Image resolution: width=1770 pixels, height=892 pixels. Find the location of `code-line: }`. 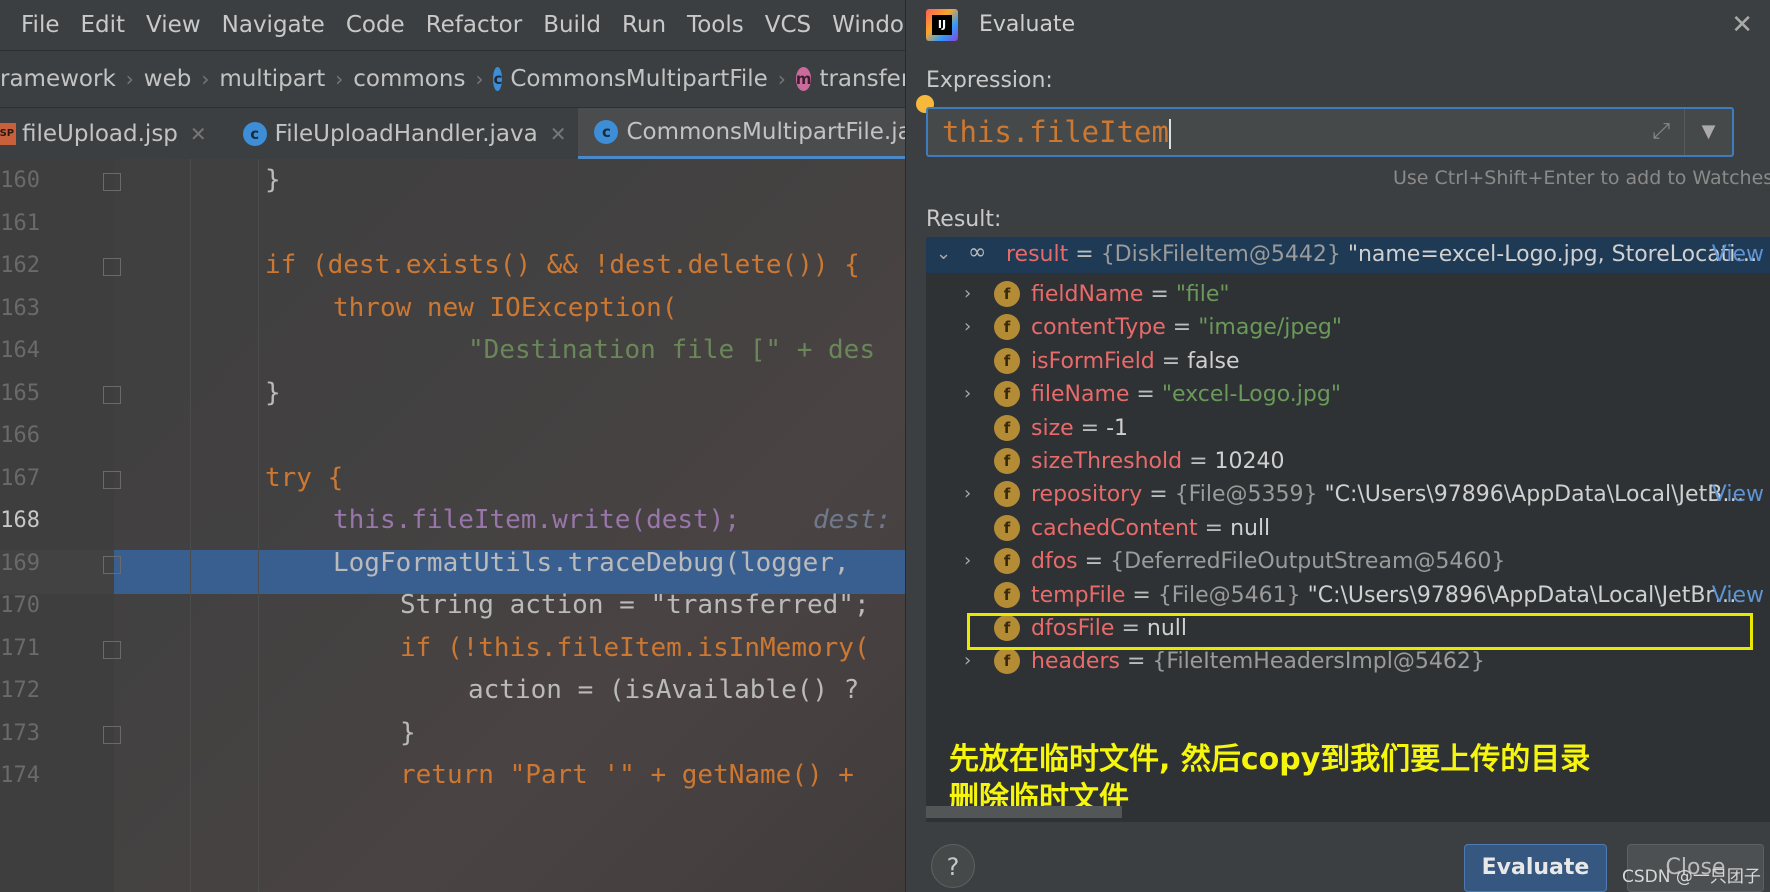

code-line: } is located at coordinates (273, 180).